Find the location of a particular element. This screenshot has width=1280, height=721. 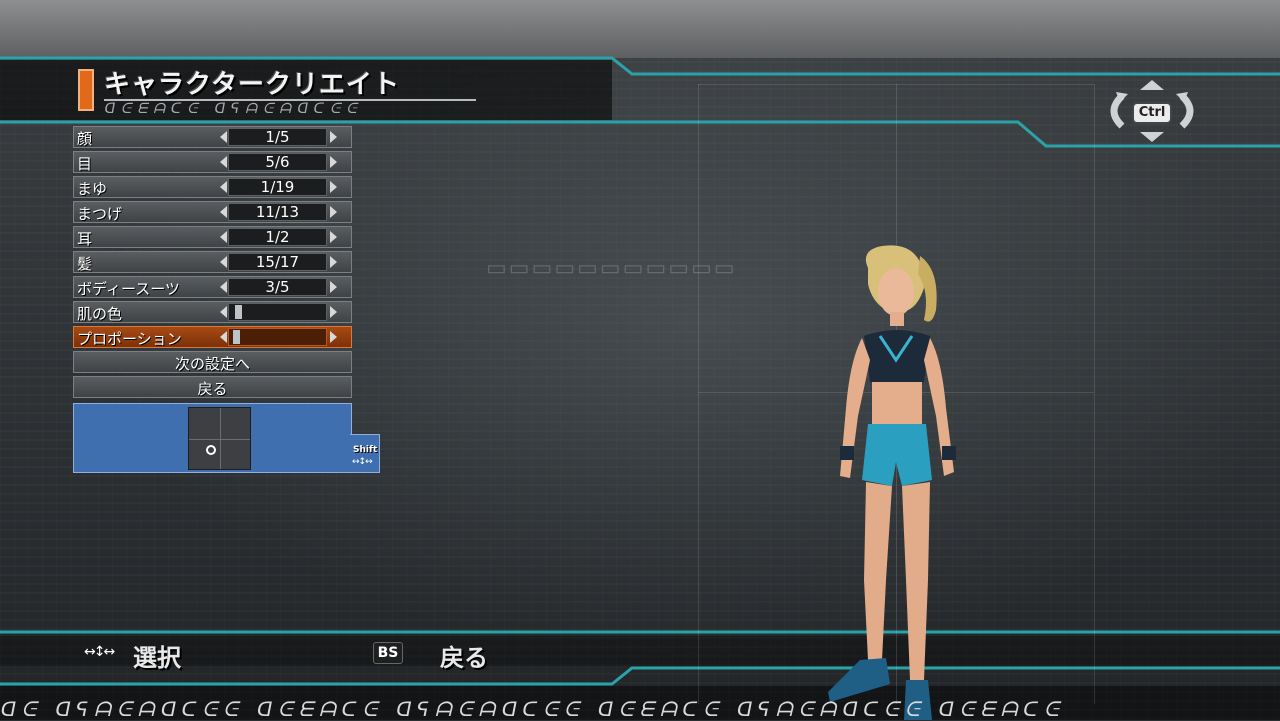

row-label: 顔 is located at coordinates (85, 139).